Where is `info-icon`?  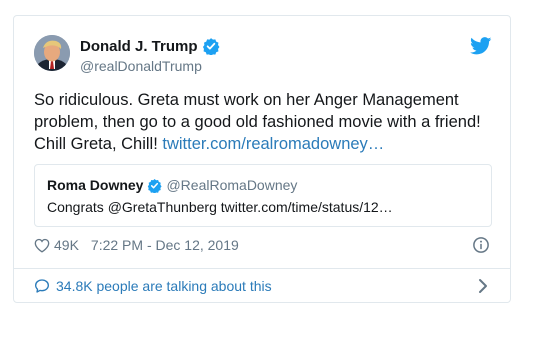
info-icon is located at coordinates (481, 245).